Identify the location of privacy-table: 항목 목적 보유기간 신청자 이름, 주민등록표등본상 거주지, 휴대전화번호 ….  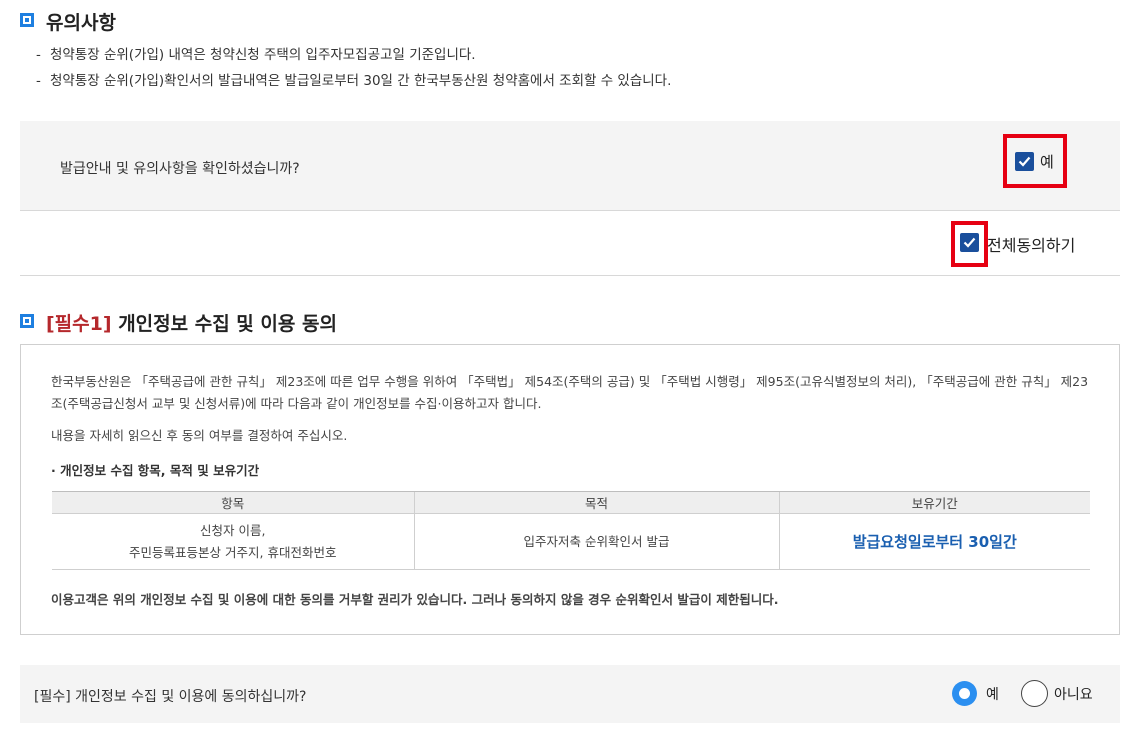
(571, 530).